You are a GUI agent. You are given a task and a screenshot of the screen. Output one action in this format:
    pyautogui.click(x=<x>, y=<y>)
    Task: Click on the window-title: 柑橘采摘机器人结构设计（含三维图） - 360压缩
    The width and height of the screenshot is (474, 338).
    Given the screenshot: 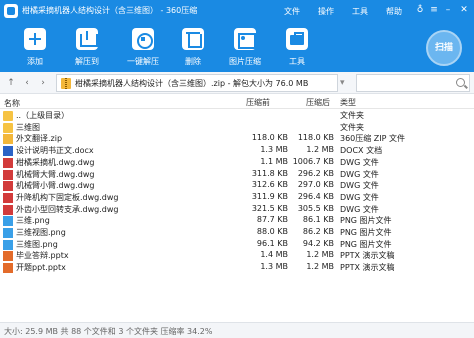 What is the action you would take?
    pyautogui.click(x=110, y=10)
    